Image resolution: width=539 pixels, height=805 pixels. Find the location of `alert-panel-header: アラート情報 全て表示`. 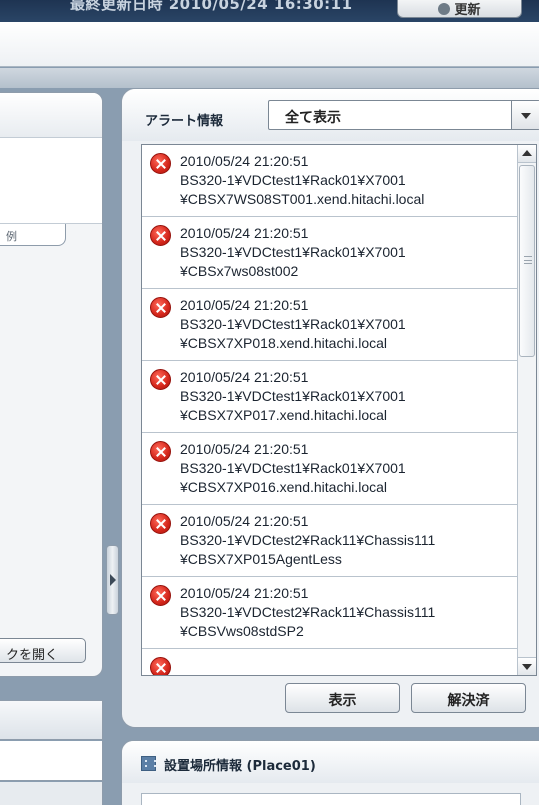

alert-panel-header: アラート情報 全て表示 is located at coordinates (330, 115).